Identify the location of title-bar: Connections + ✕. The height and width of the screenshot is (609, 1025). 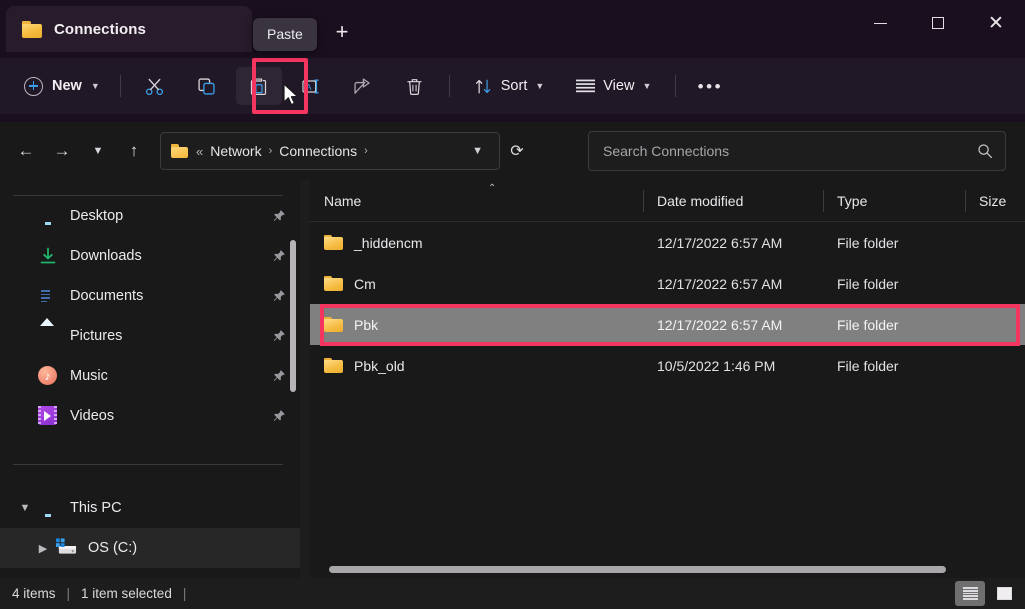
(512, 29).